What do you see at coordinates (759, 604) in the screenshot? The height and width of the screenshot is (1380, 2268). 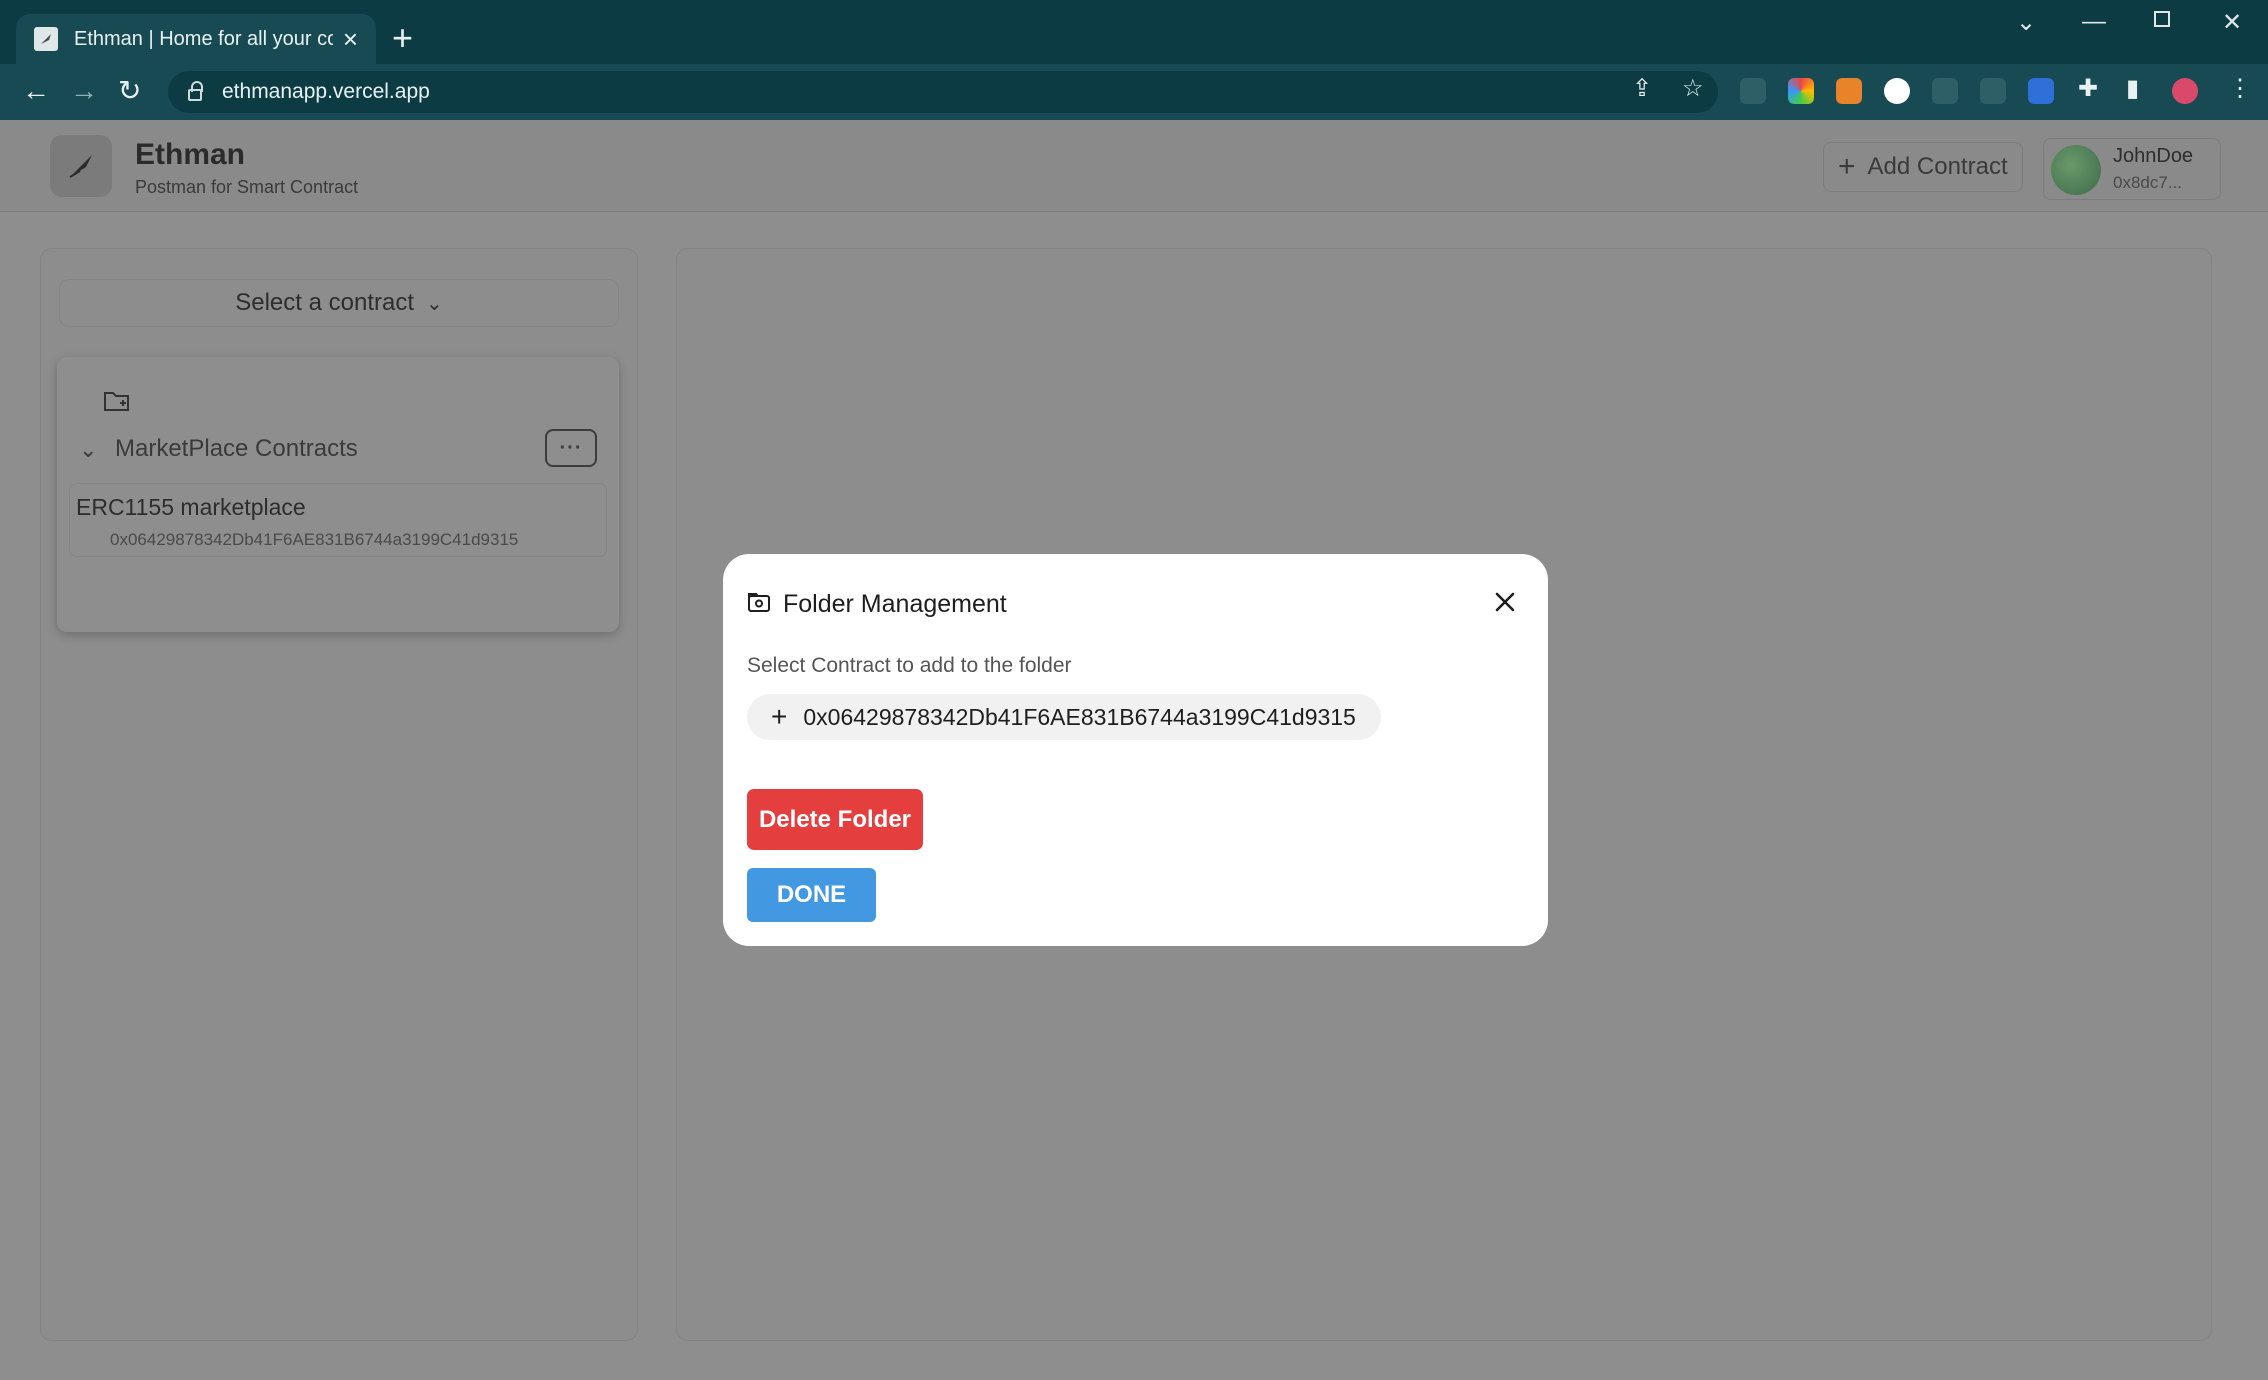 I see `folder-settings-icon` at bounding box center [759, 604].